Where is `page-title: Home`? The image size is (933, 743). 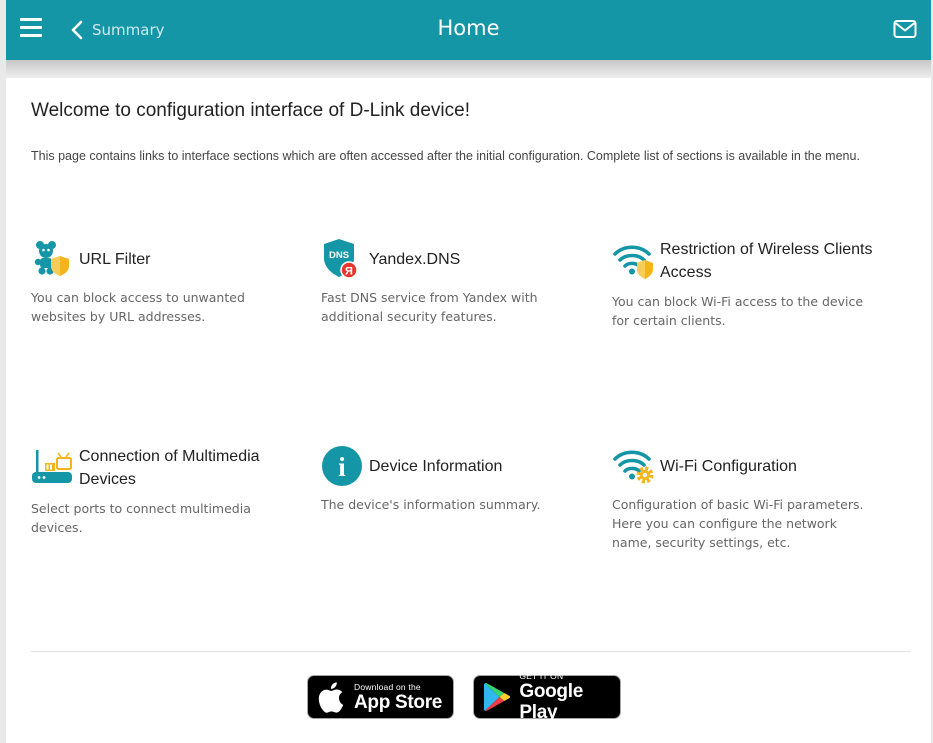
page-title: Home is located at coordinates (468, 28).